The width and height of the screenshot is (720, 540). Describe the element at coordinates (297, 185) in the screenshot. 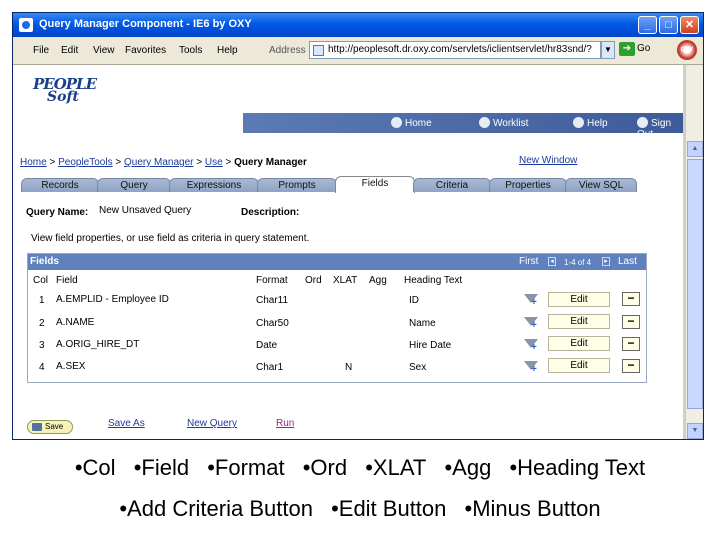

I see `tab-prompts: Prompts` at that location.